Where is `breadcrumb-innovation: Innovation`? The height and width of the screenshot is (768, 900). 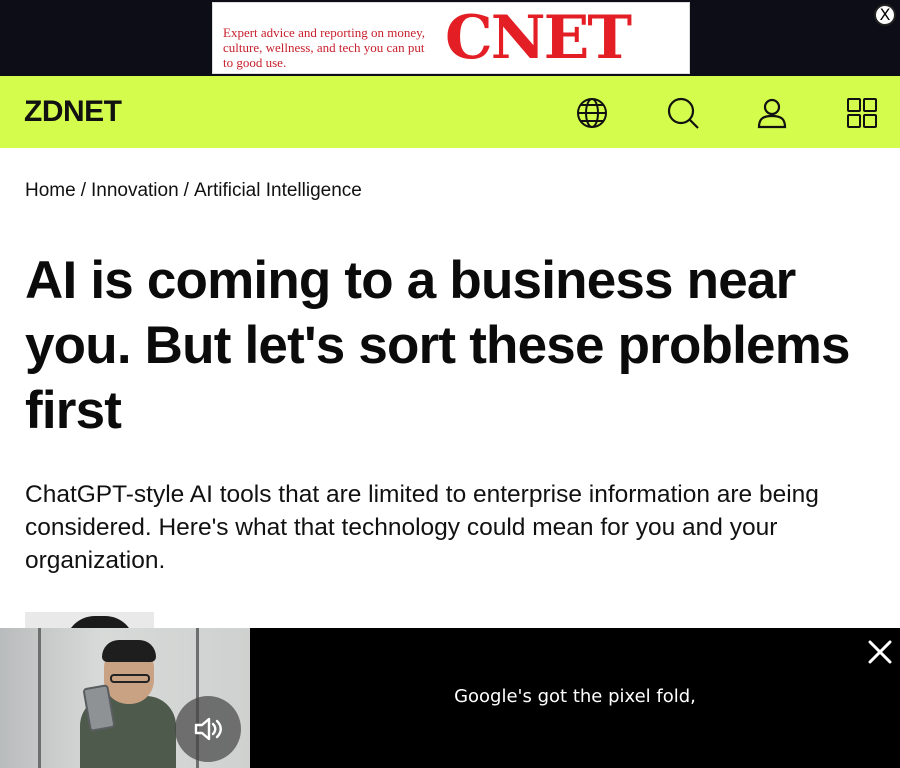 breadcrumb-innovation: Innovation is located at coordinates (135, 190).